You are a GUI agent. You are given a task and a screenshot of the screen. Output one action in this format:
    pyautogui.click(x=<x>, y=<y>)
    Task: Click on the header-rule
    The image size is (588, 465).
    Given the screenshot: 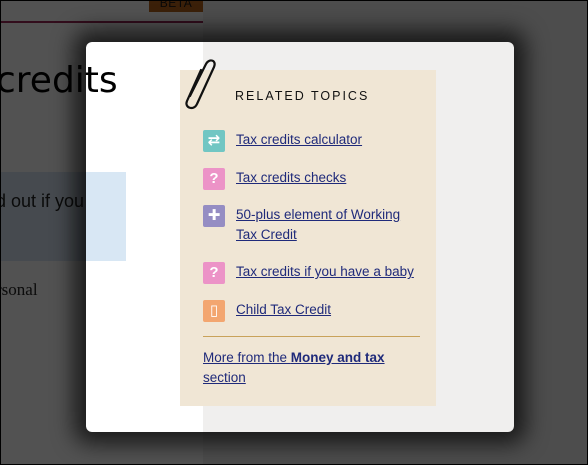 What is the action you would take?
    pyautogui.click(x=101, y=22)
    